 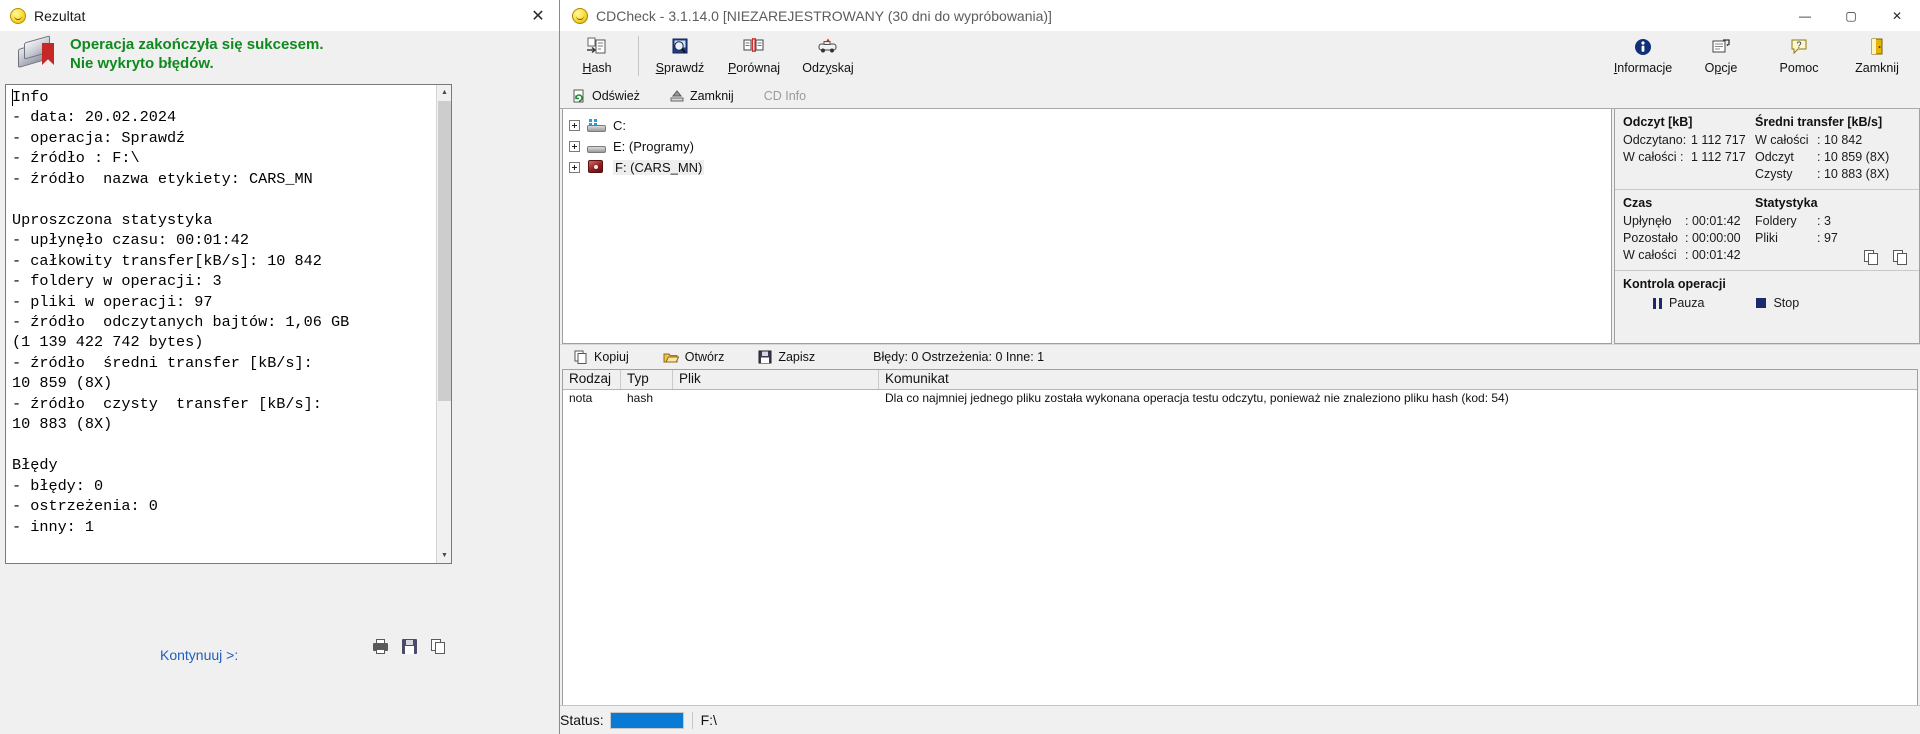 What do you see at coordinates (1777, 303) in the screenshot?
I see `stop-button: Stop` at bounding box center [1777, 303].